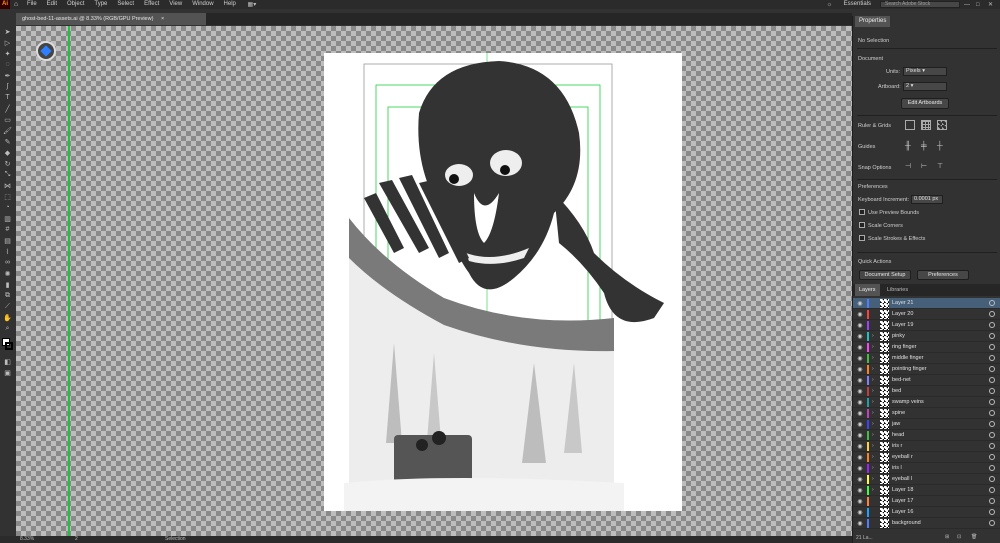 The image size is (1000, 543). I want to click on layer-row: ◉ Layer 19, so click(926, 325).